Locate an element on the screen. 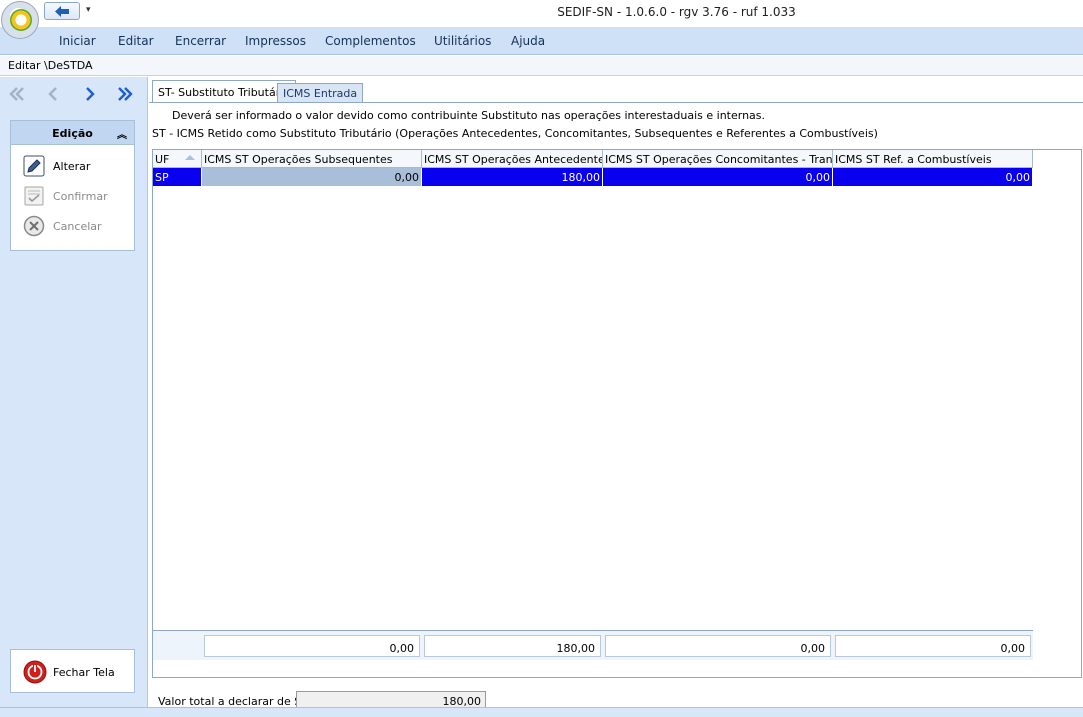 The height and width of the screenshot is (717, 1083). menu-impressos: Impressos is located at coordinates (275, 41).